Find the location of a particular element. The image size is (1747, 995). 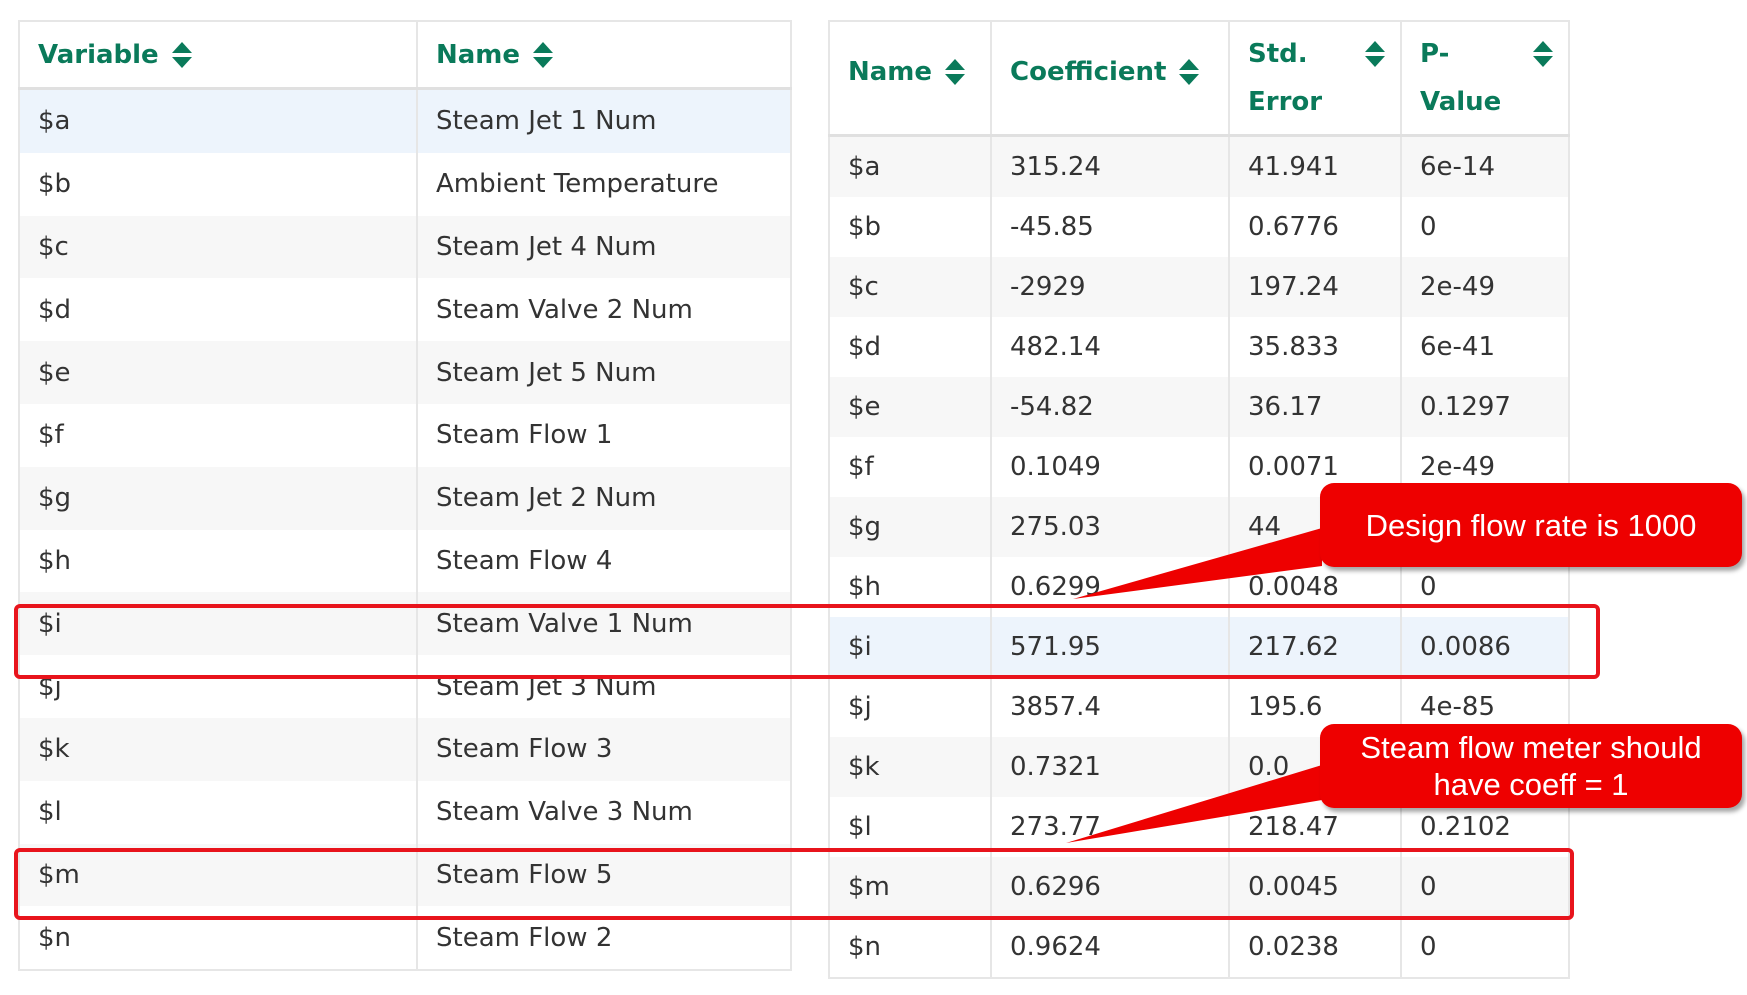

callout-text: Design flow rate is 1000 is located at coordinates (1531, 525).